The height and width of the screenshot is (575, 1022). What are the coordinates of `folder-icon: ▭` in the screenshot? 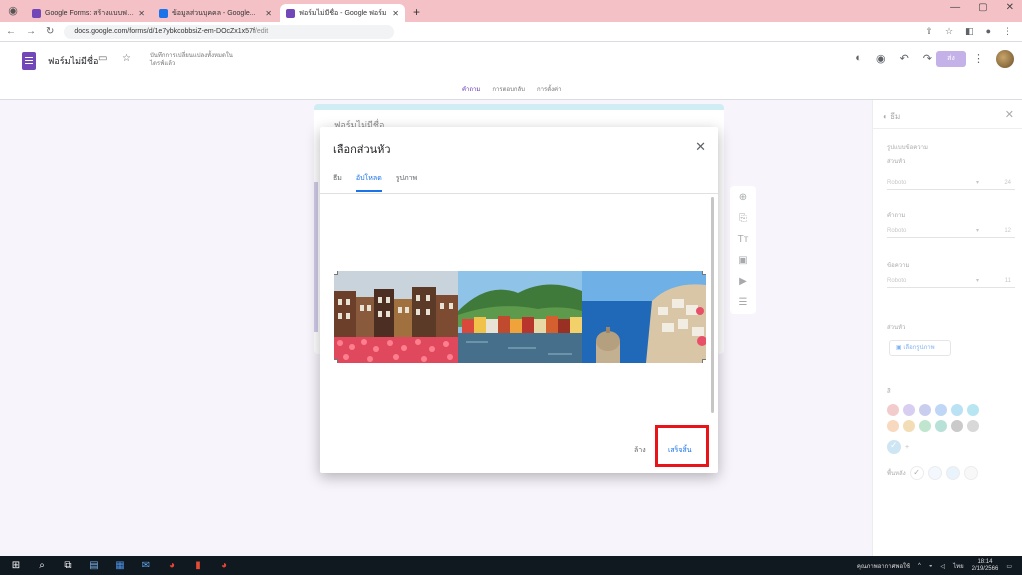 It's located at (102, 58).